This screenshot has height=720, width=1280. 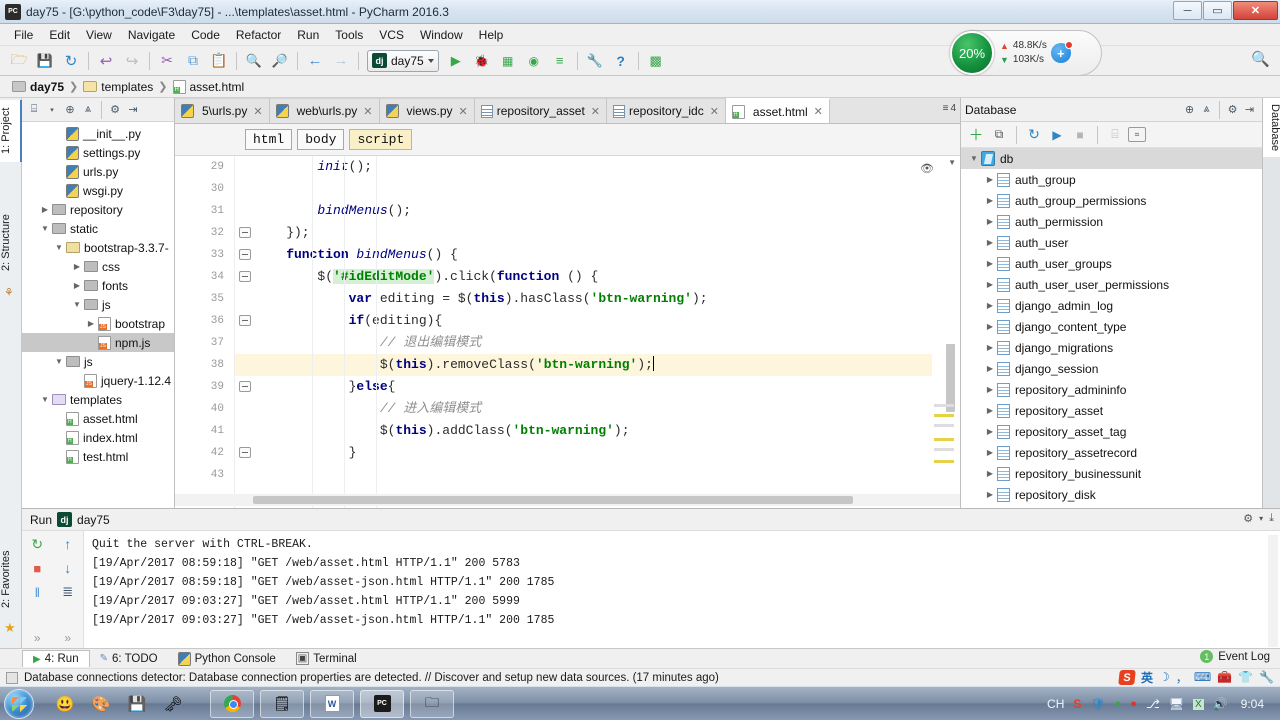 What do you see at coordinates (98, 247) in the screenshot?
I see `tree-item-bootstrap-dir: ▼ bootstrap-3.3.7-` at bounding box center [98, 247].